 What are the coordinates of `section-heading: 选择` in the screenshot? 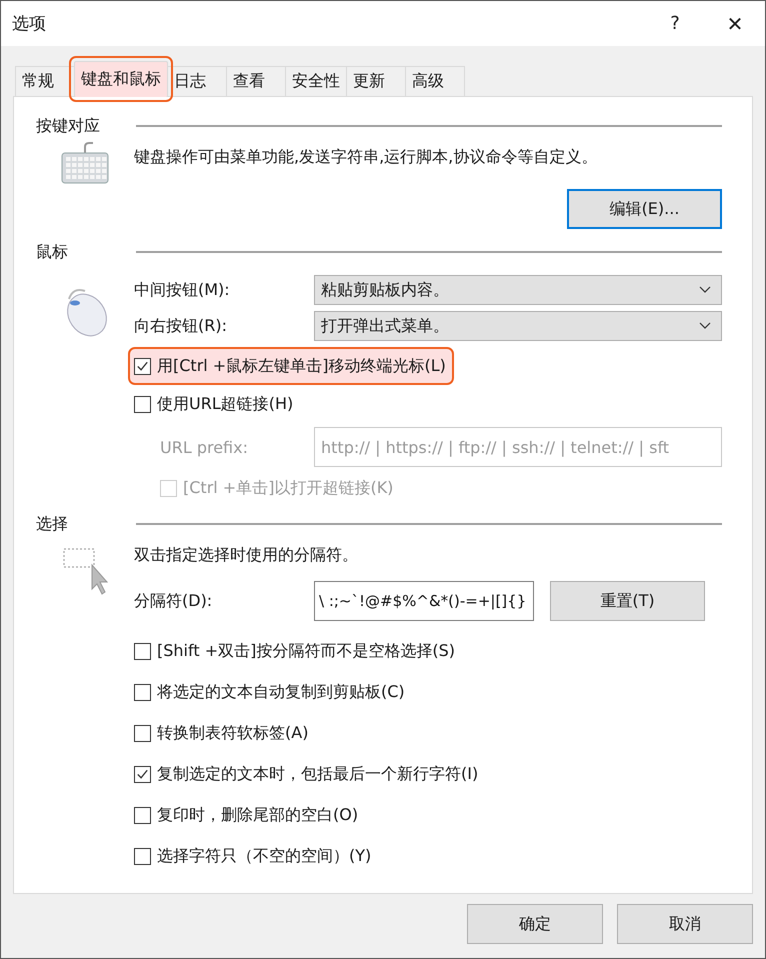 It's located at (52, 524).